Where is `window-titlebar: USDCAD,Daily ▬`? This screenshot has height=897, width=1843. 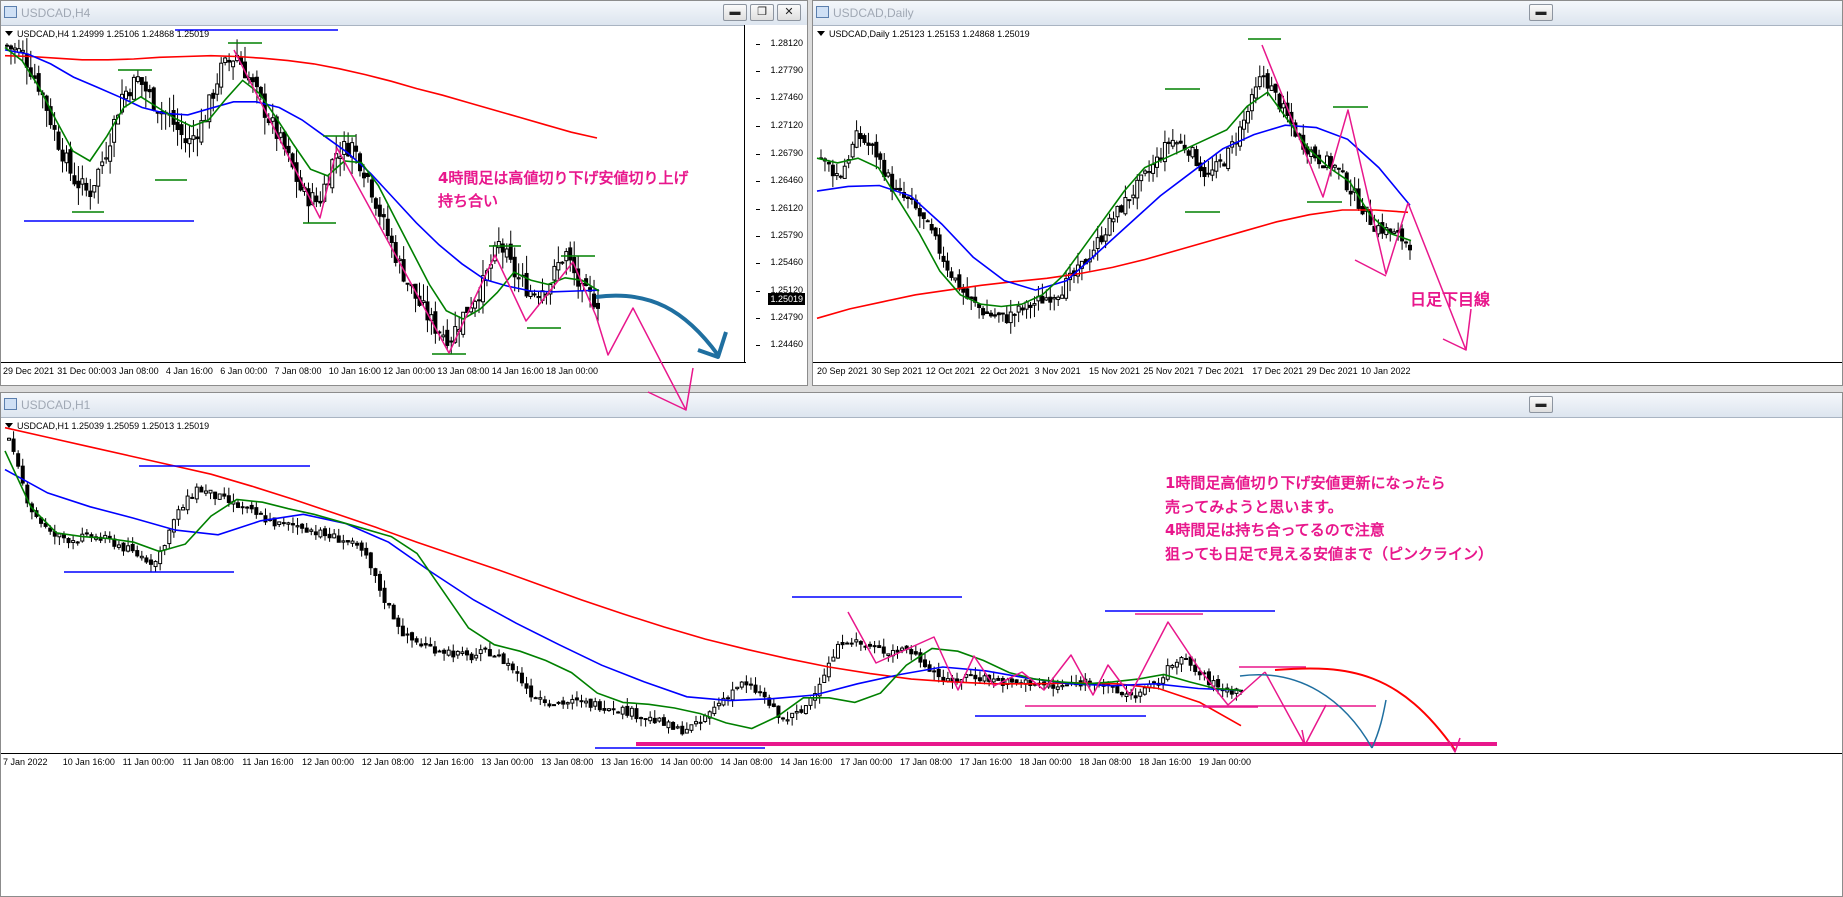 window-titlebar: USDCAD,Daily ▬ is located at coordinates (1327, 13).